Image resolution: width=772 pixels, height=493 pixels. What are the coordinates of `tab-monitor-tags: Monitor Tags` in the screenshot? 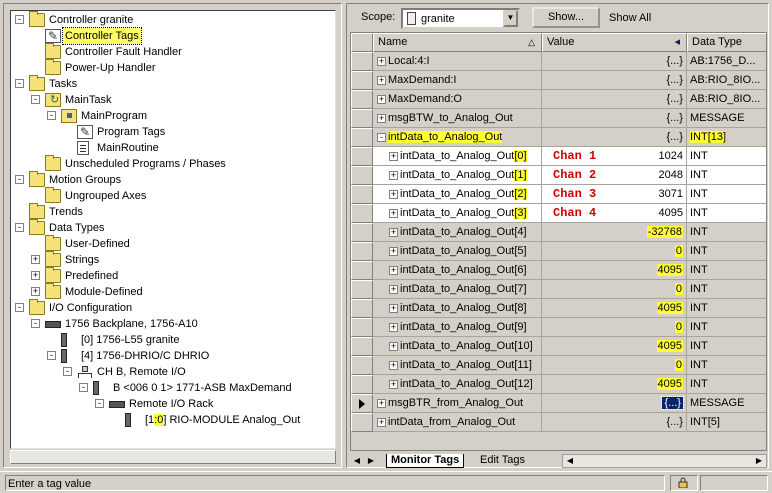 It's located at (425, 461).